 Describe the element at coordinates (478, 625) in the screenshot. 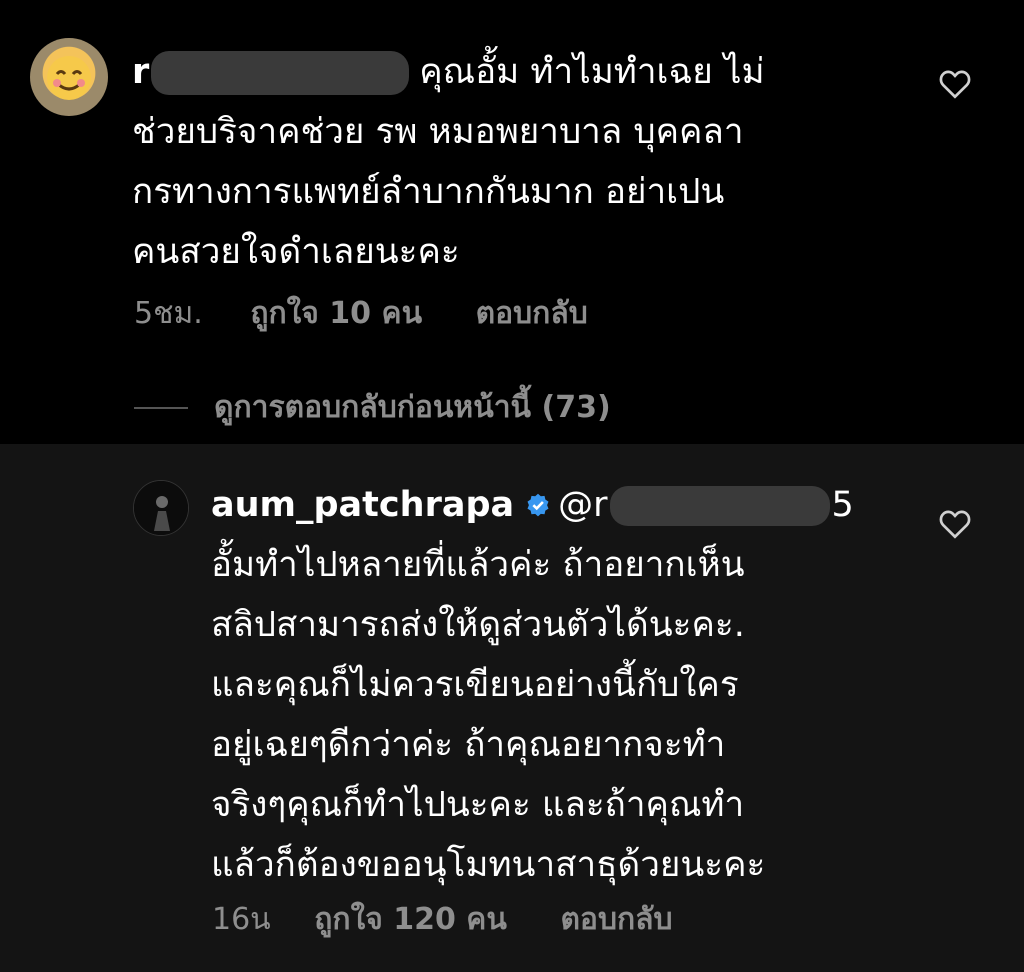

I see `reply-line-2: สลิปสามารถส่งให้ดูส่วนตัวได้นะคะ.` at that location.